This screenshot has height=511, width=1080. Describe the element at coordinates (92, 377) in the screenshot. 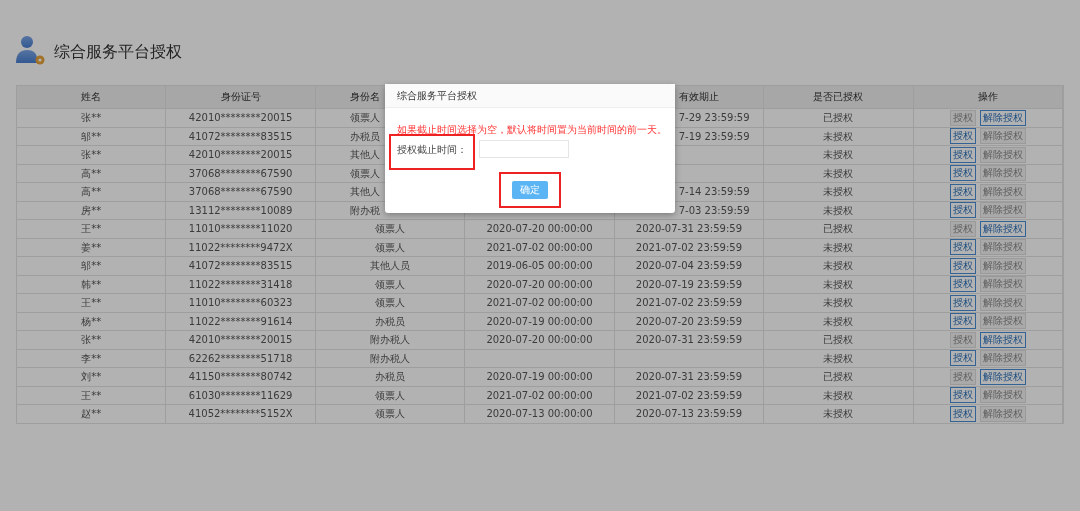

I see `table-cell: 刘**` at that location.